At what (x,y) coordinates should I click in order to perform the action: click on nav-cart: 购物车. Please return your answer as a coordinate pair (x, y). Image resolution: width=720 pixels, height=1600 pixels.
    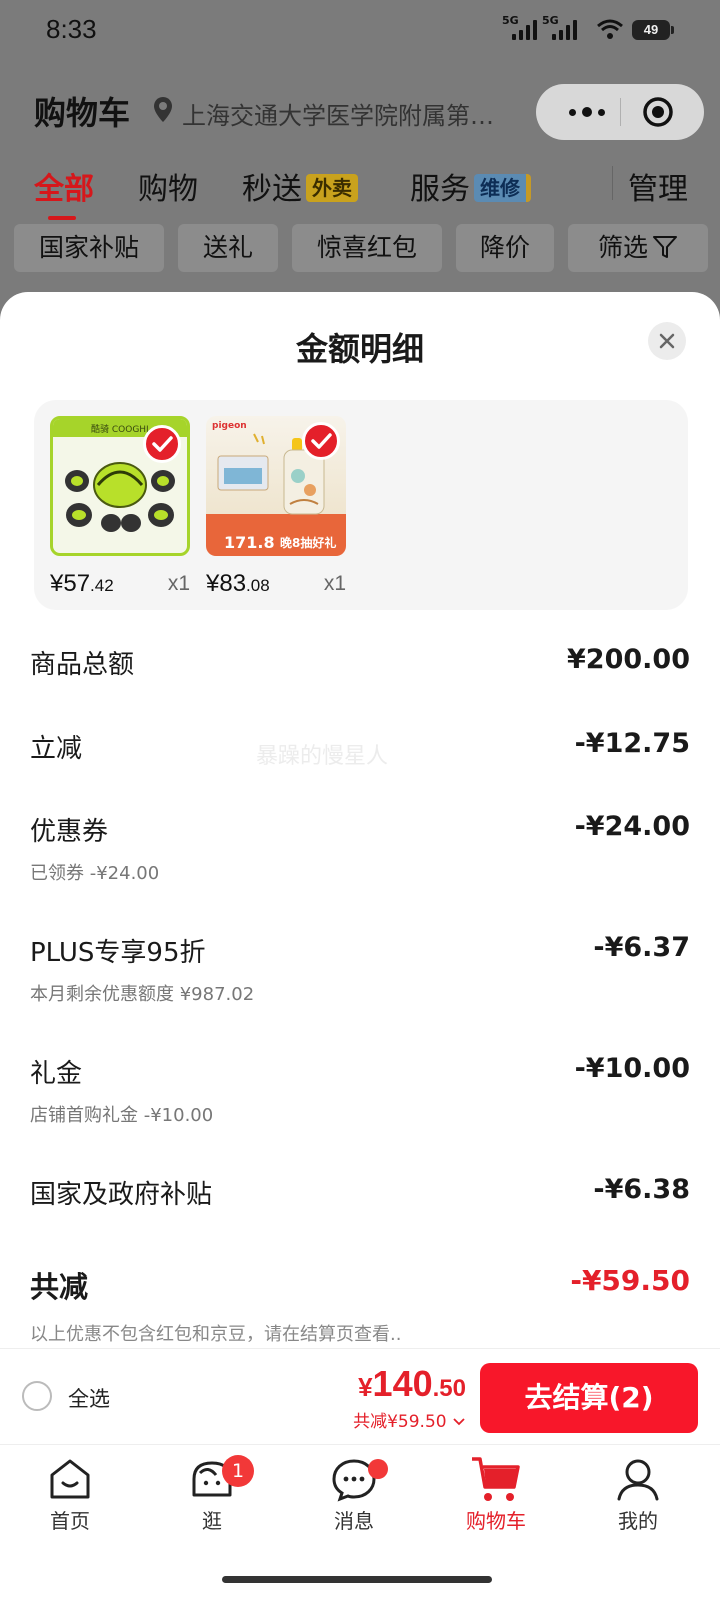
    Looking at the image, I should click on (496, 1494).